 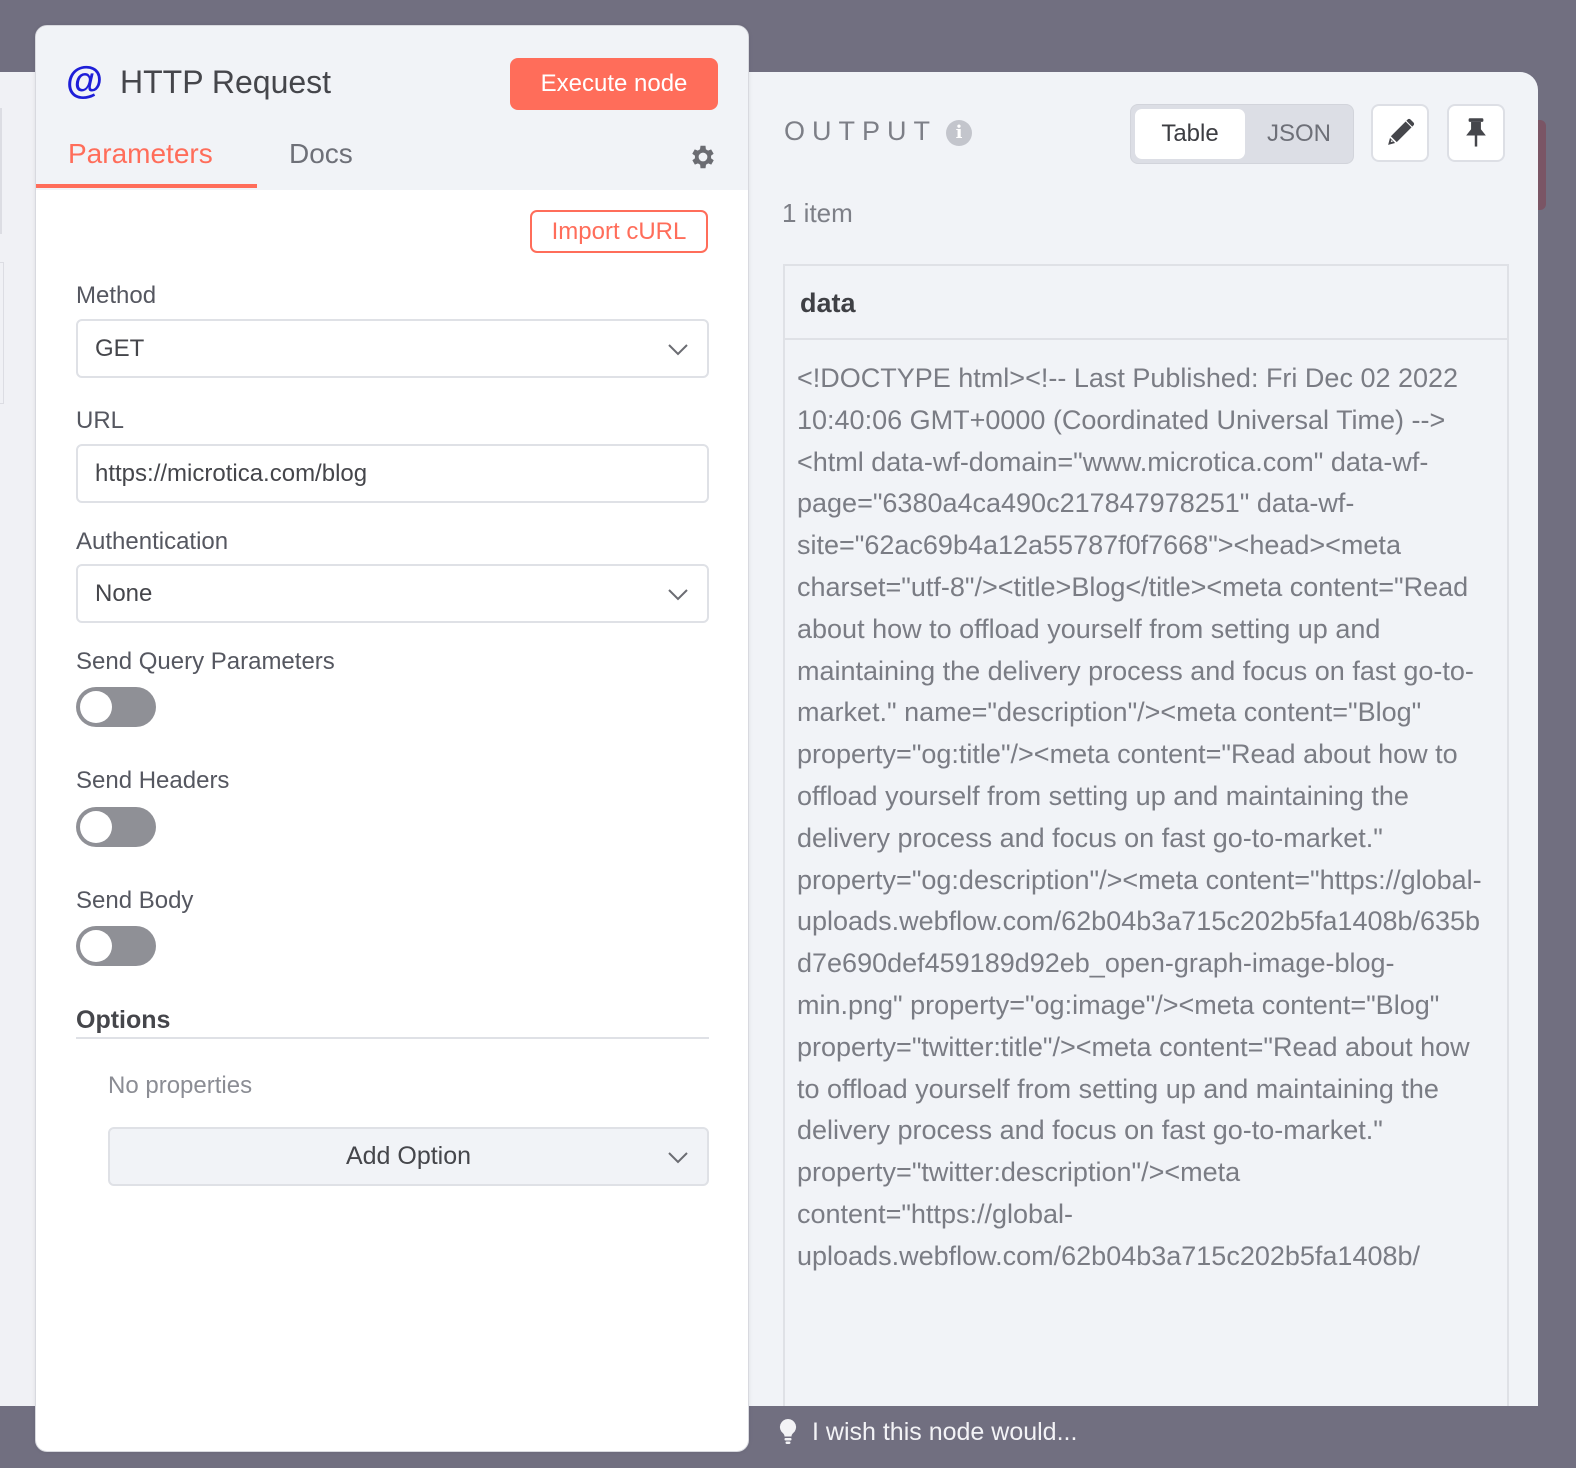 What do you see at coordinates (225, 82) in the screenshot?
I see `node-title: HTTP Request` at bounding box center [225, 82].